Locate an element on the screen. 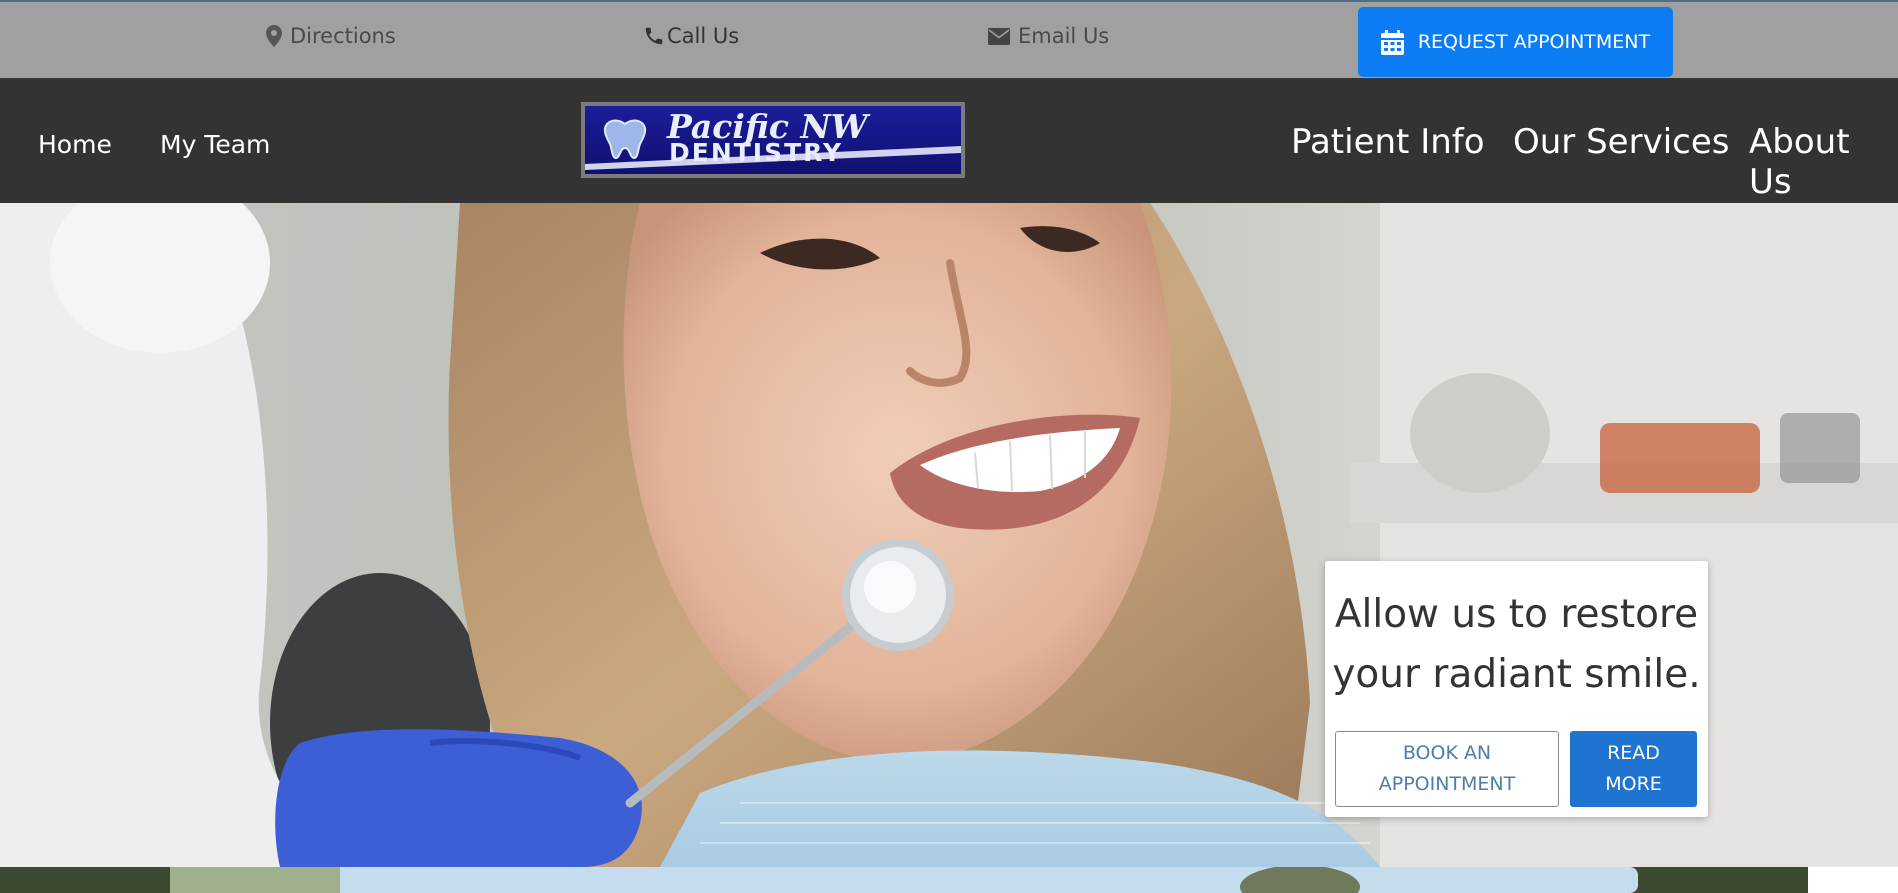 This screenshot has height=893, width=1898. call-us-link: Call Us is located at coordinates (691, 36).